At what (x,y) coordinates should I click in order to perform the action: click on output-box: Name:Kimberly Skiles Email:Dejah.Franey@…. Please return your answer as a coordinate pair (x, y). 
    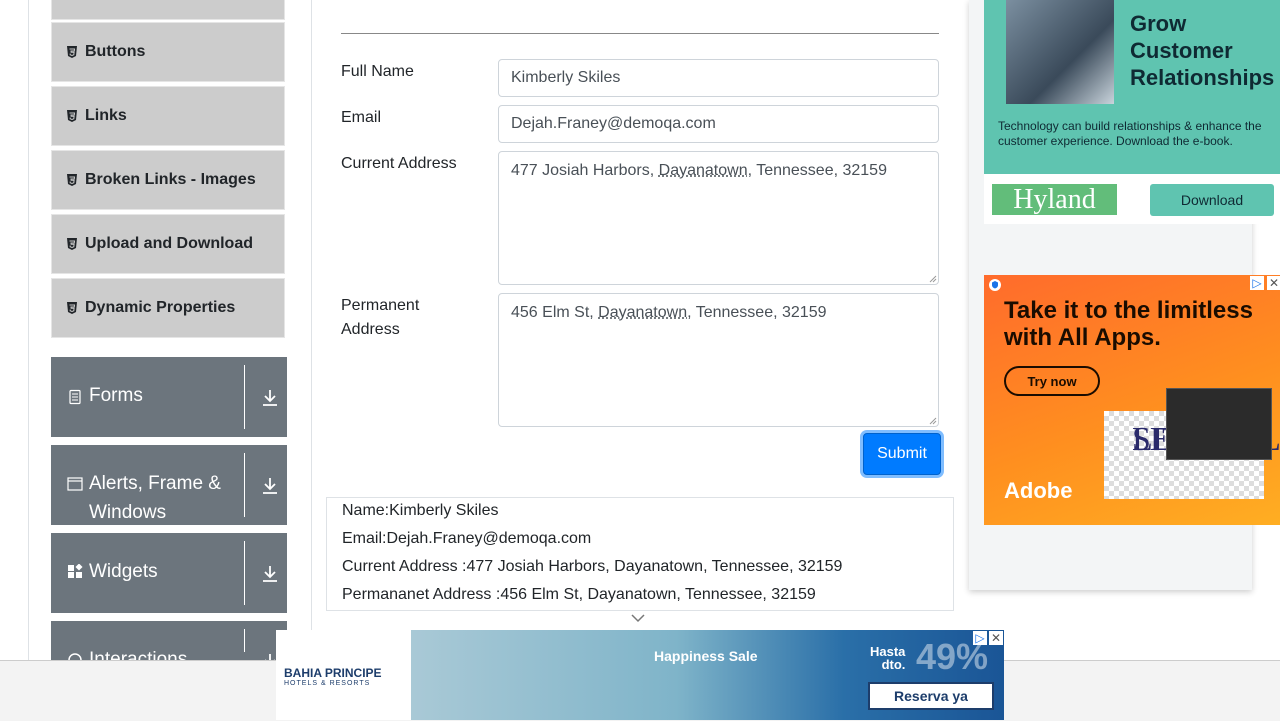
    Looking at the image, I should click on (640, 554).